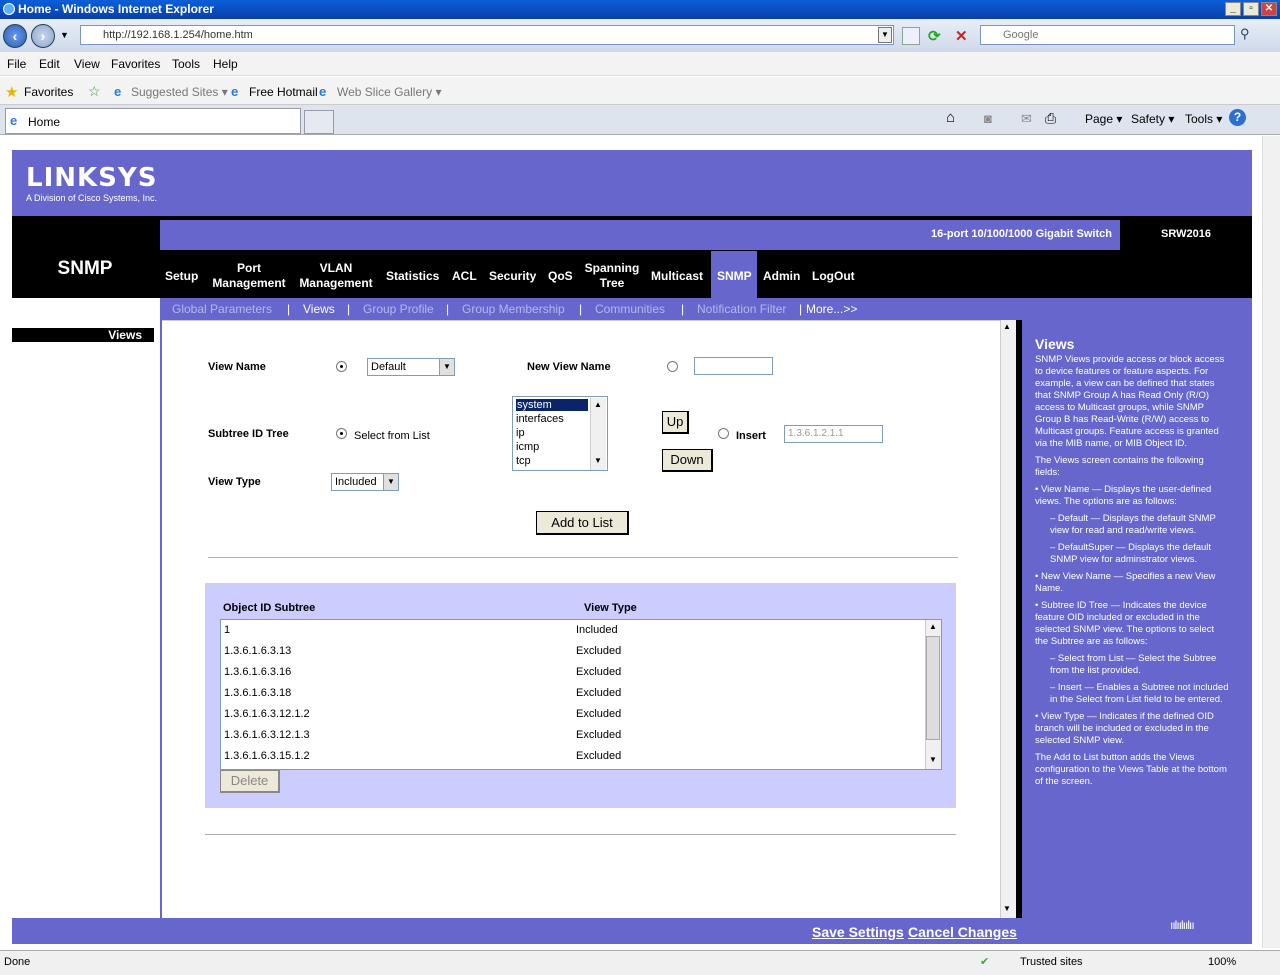 Image resolution: width=1280 pixels, height=975 pixels. I want to click on maximize-button: ▫, so click(1251, 9).